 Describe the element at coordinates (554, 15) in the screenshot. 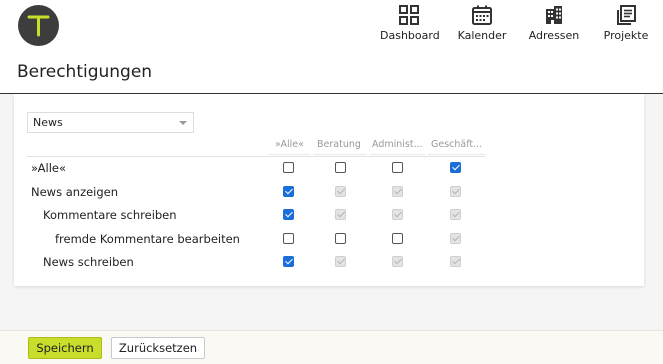

I see `building-icon` at that location.